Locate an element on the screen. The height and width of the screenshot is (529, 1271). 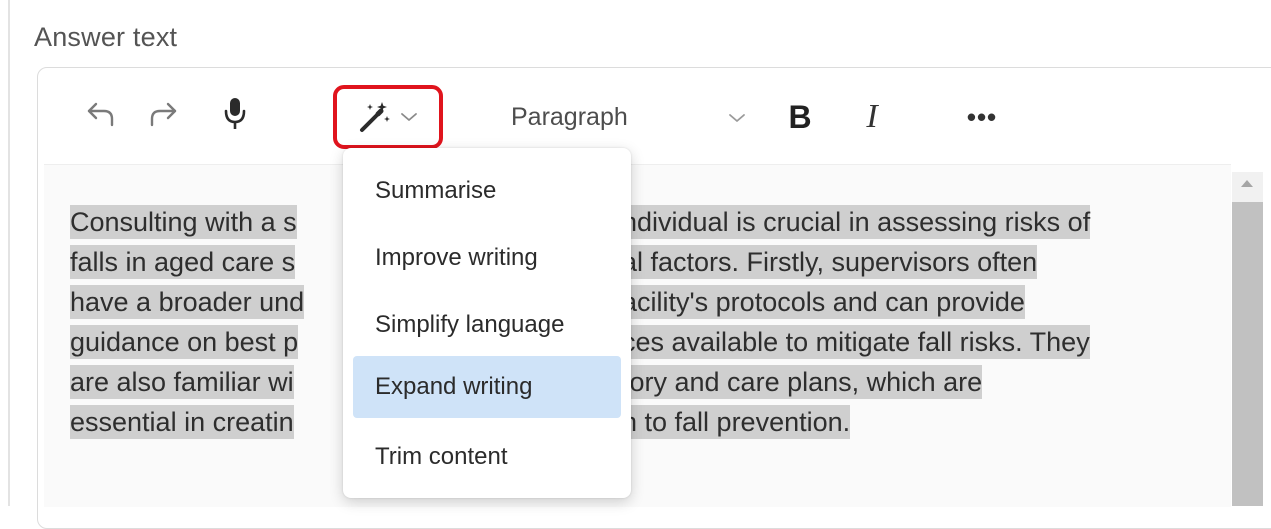
text-line: al factors. Firstly, supervisors often is located at coordinates (922, 262).